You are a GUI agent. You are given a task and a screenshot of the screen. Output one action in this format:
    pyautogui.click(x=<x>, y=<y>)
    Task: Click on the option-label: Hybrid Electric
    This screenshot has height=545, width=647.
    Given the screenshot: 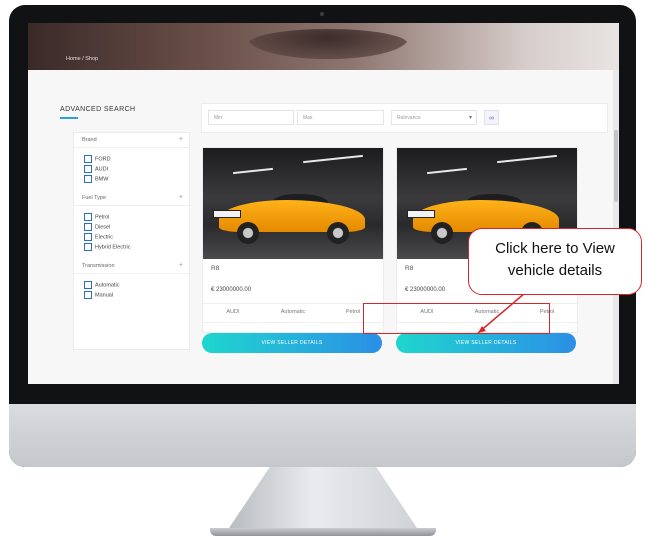 What is the action you would take?
    pyautogui.click(x=113, y=247)
    